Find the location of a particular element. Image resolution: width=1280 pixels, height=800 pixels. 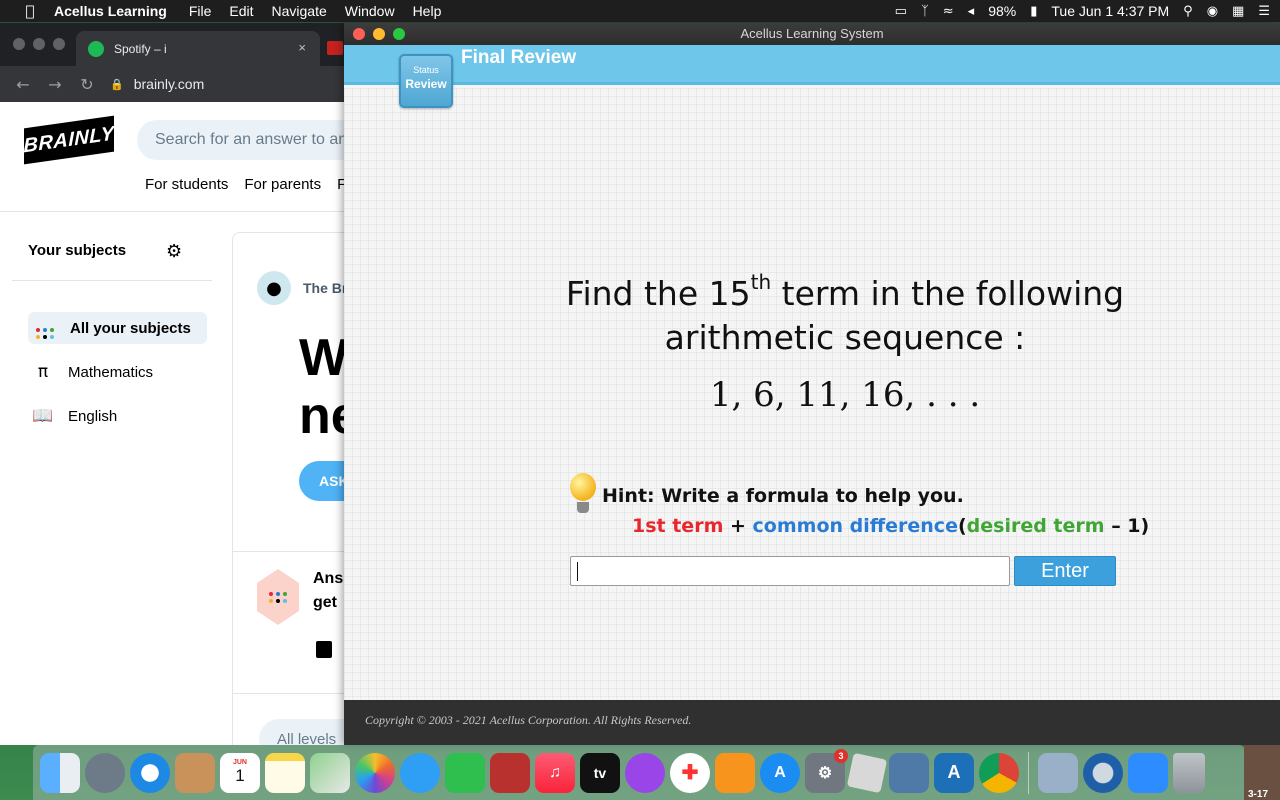

trash-icon is located at coordinates (1189, 772).